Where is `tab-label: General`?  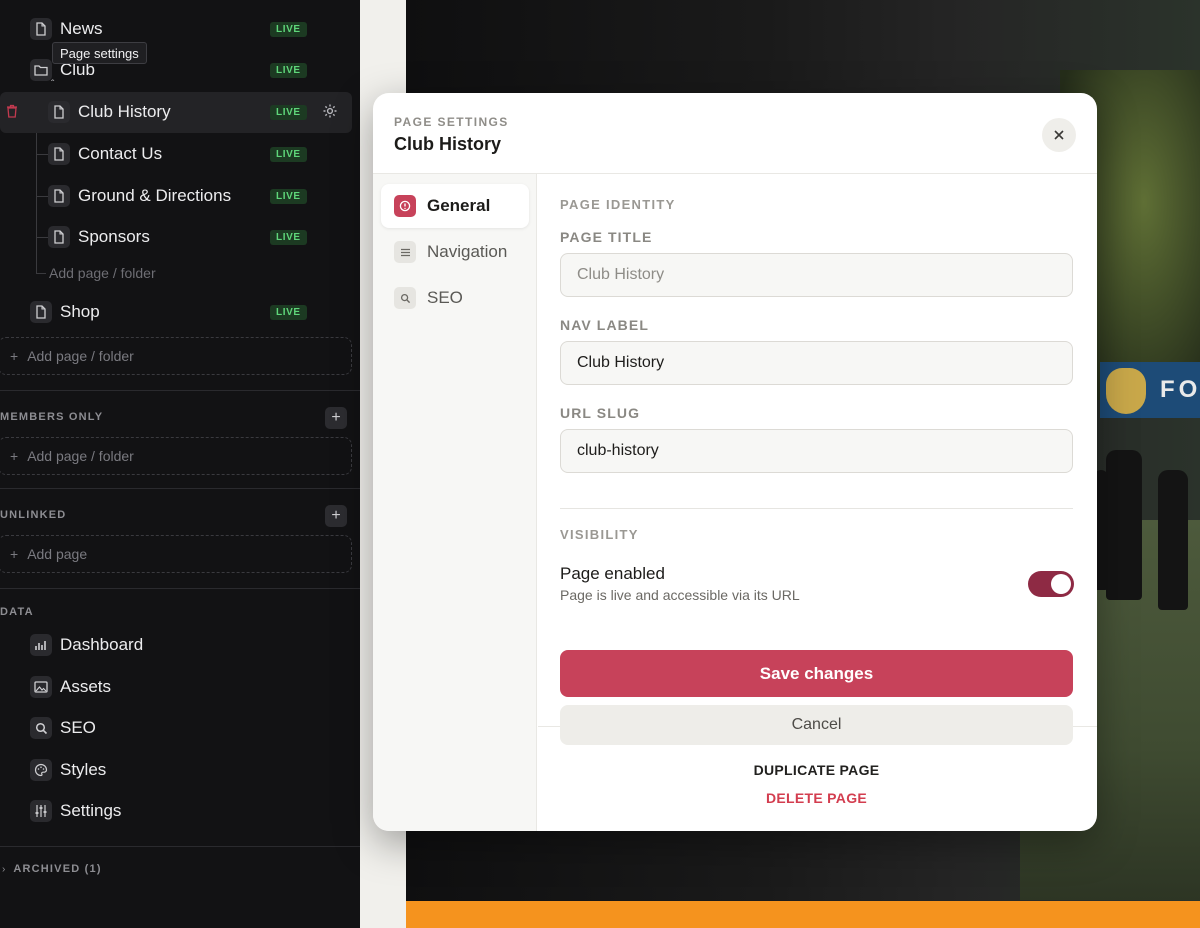 tab-label: General is located at coordinates (459, 205).